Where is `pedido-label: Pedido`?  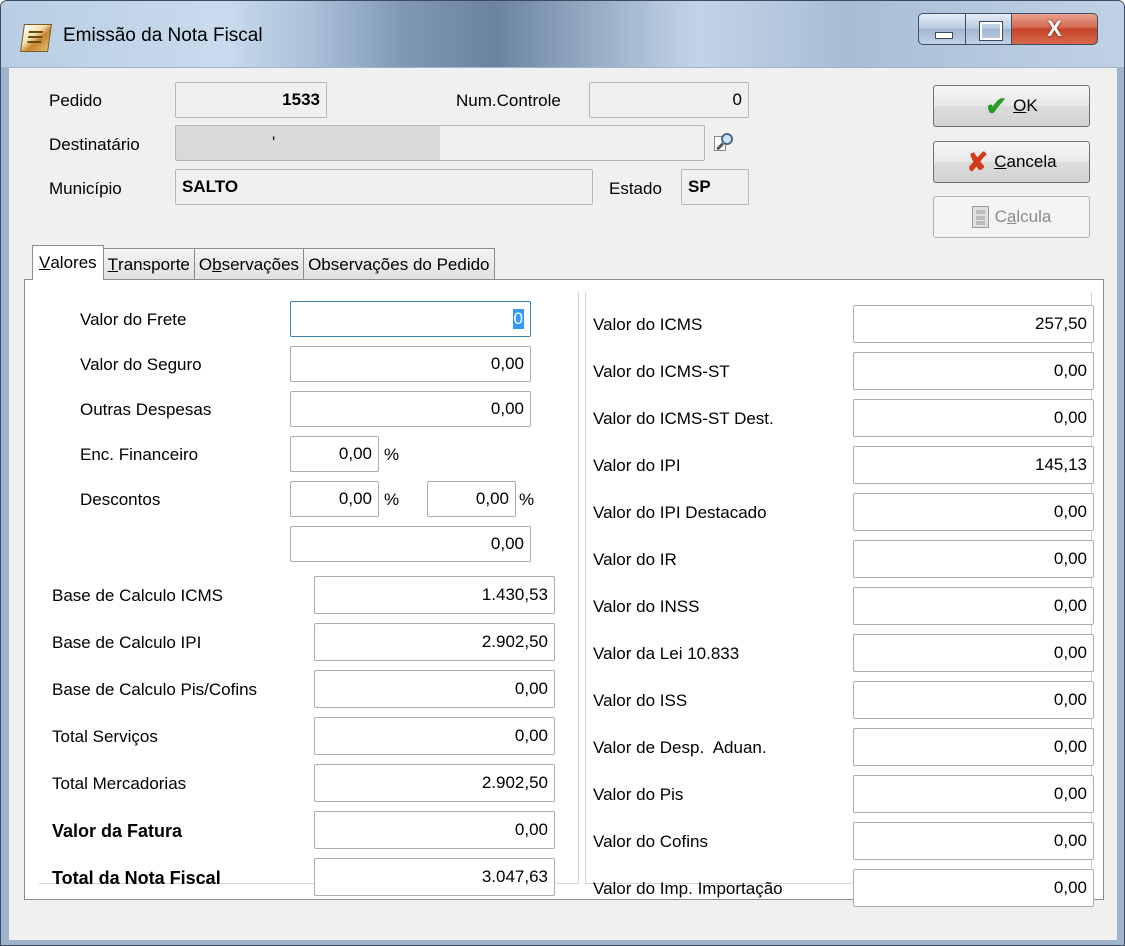
pedido-label: Pedido is located at coordinates (75, 100).